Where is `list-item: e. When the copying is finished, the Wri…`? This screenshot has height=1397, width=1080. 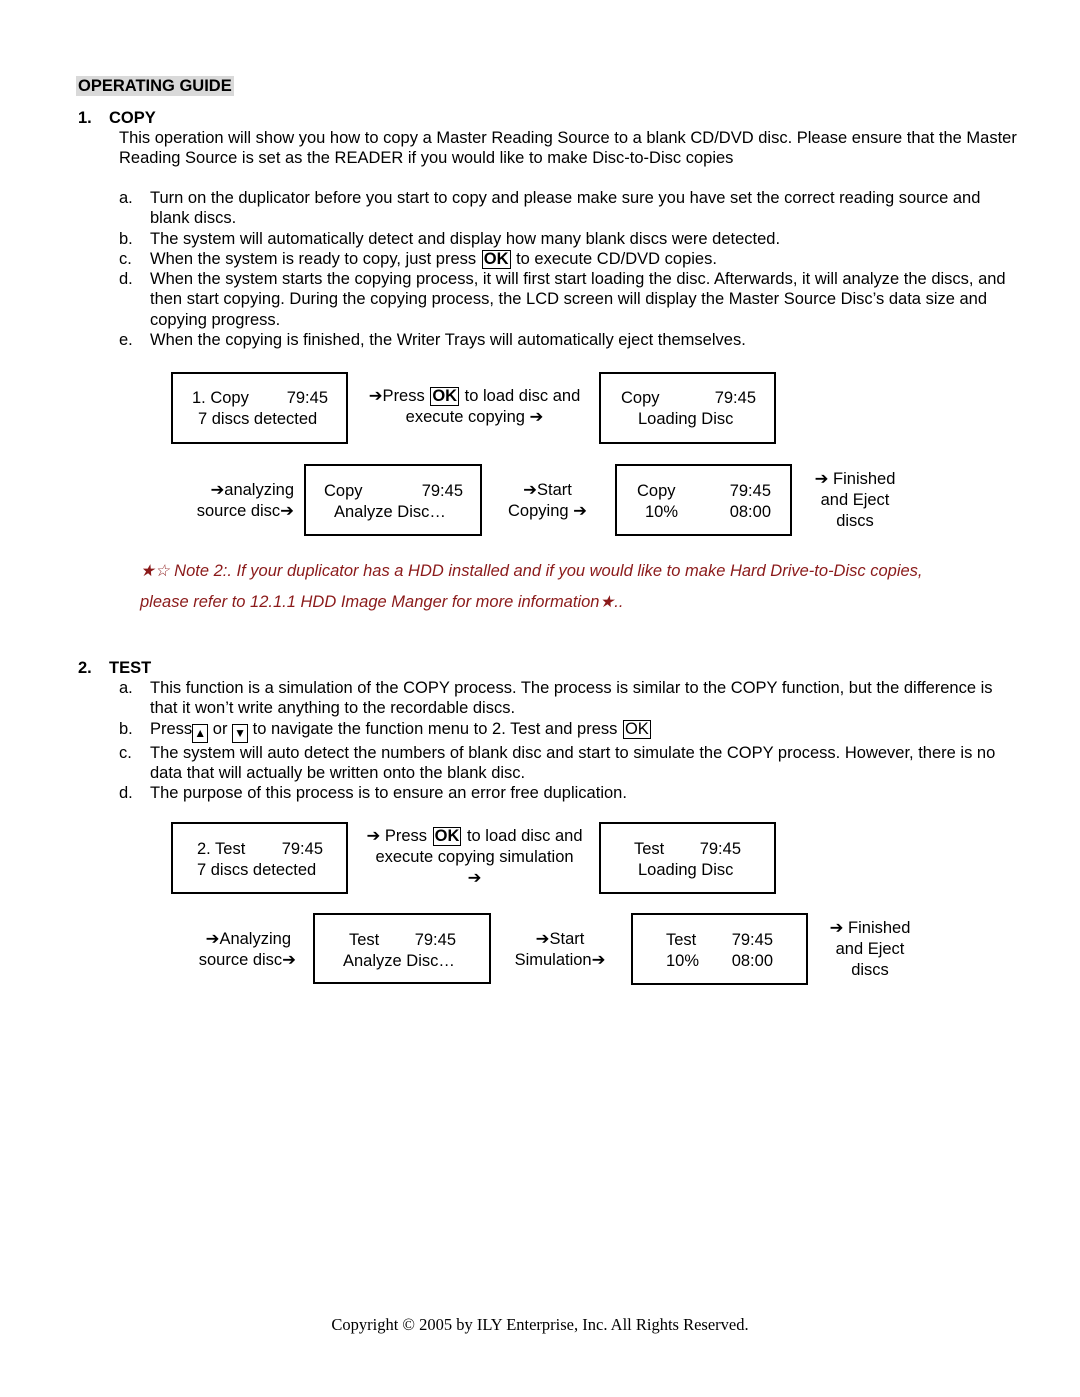
list-item: e. When the copying is finished, the Wri… is located at coordinates (564, 340).